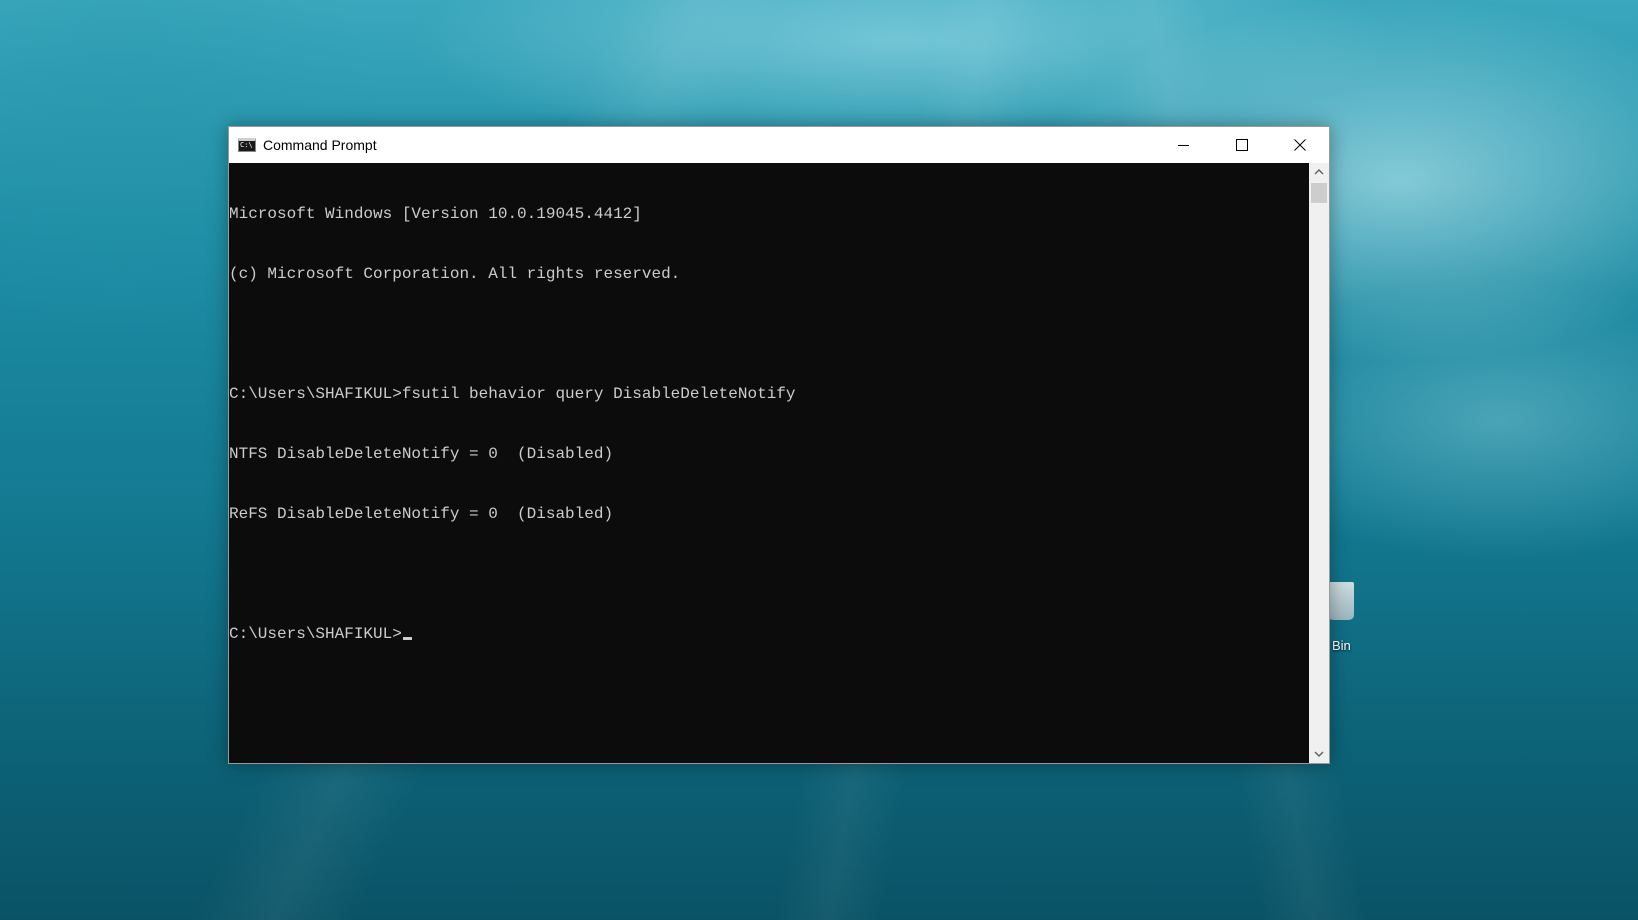 This screenshot has height=920, width=1638. Describe the element at coordinates (1319, 463) in the screenshot. I see `vertical-scrollbar` at that location.